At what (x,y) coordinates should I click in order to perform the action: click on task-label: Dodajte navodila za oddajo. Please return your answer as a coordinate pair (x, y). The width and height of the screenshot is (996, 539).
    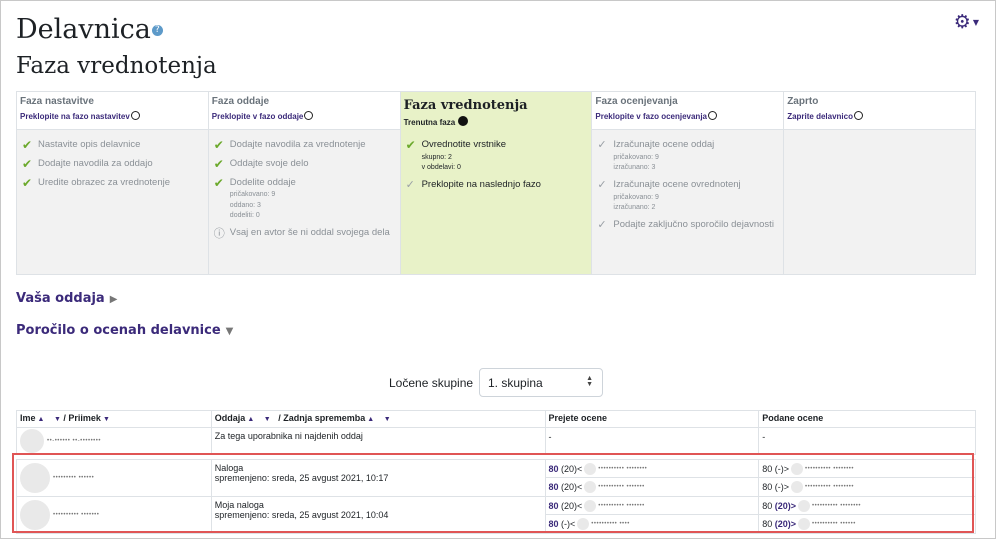
    Looking at the image, I should click on (95, 163).